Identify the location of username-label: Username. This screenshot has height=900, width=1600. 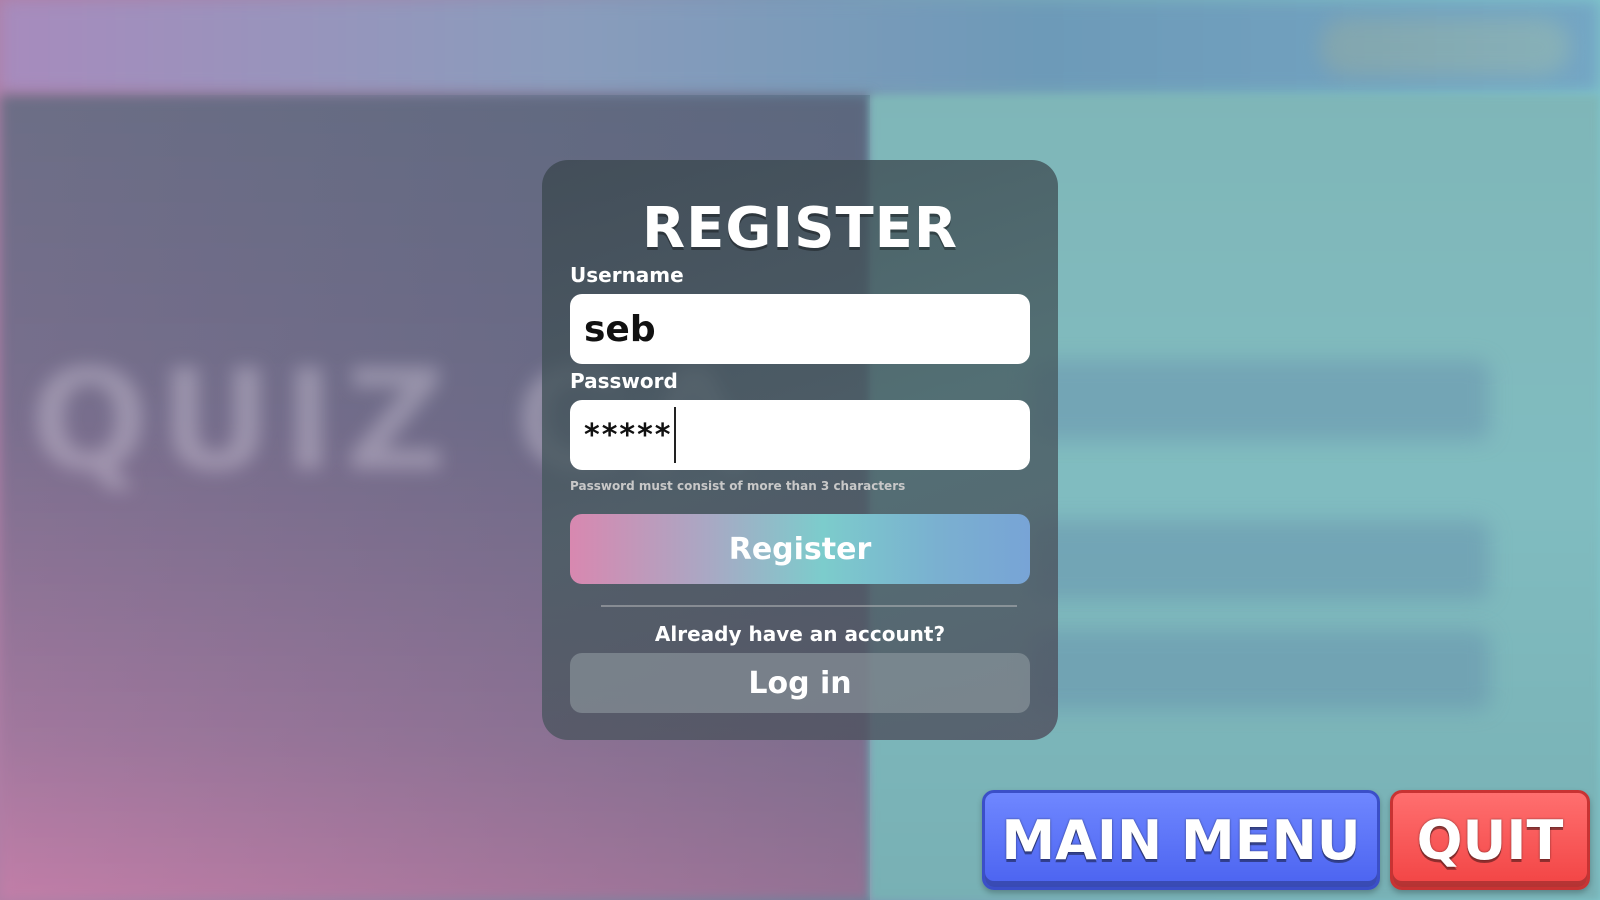
(627, 275).